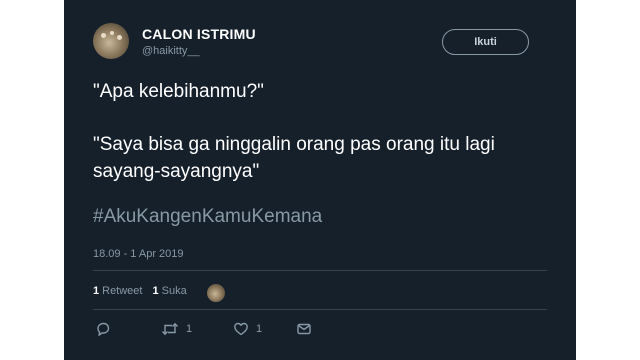  Describe the element at coordinates (207, 217) in the screenshot. I see `hashtag-link: #AkuKangenKamuKemana` at that location.